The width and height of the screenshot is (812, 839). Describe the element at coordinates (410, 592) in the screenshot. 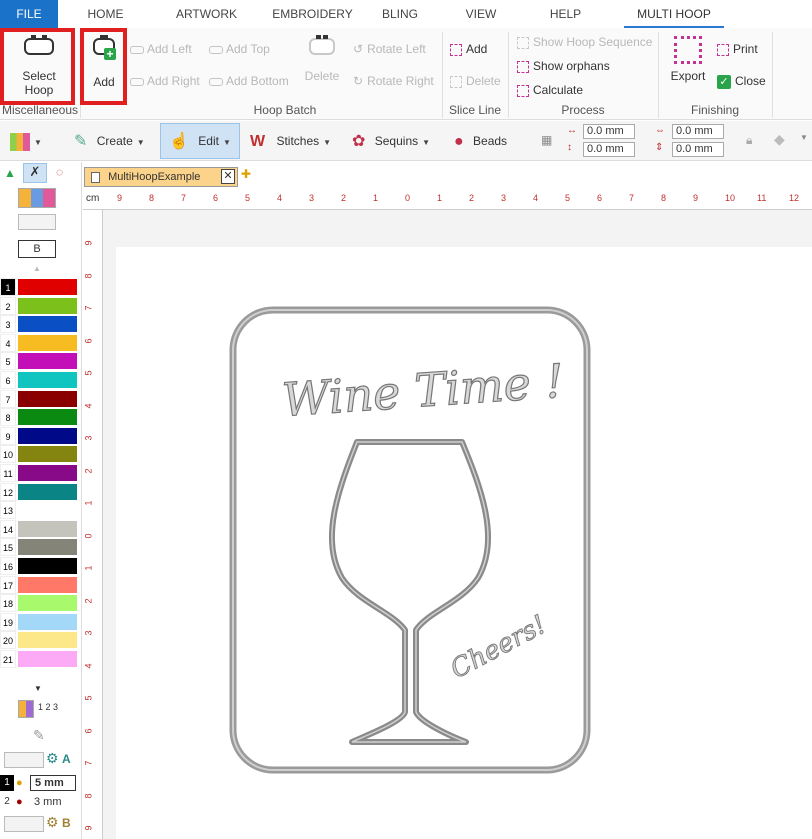

I see `wine-glass-inner` at that location.